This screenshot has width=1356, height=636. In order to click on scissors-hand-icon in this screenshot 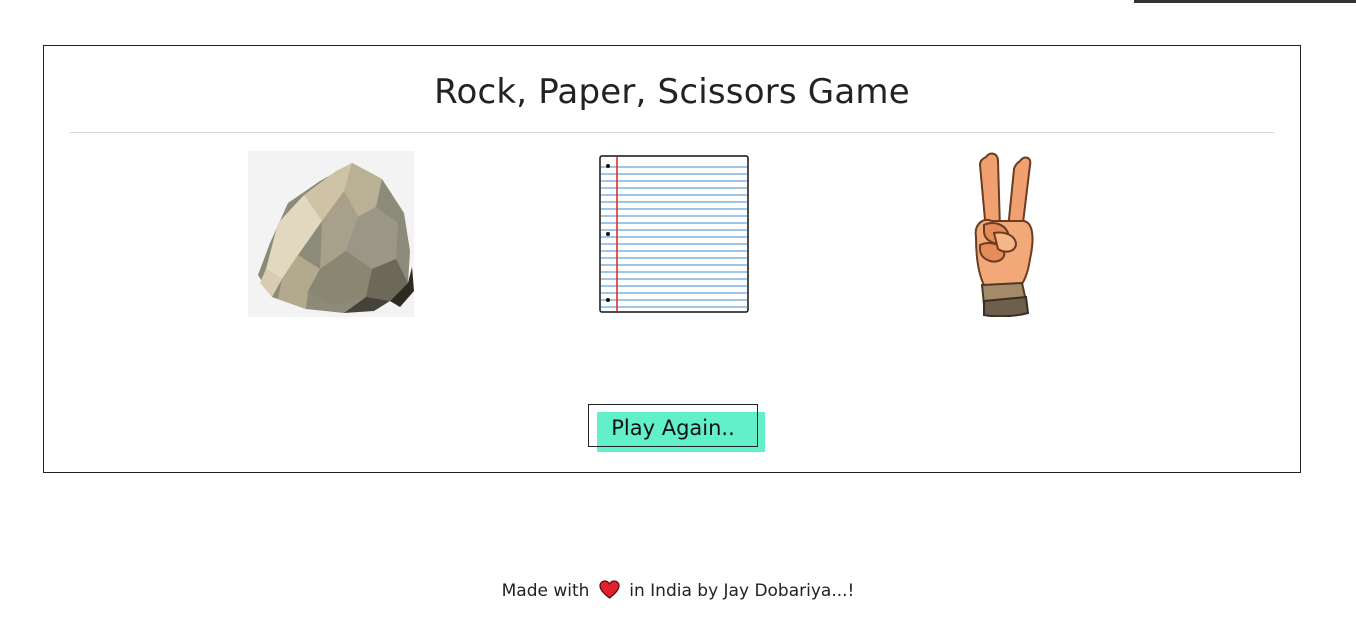, I will do `click(1004, 234)`.